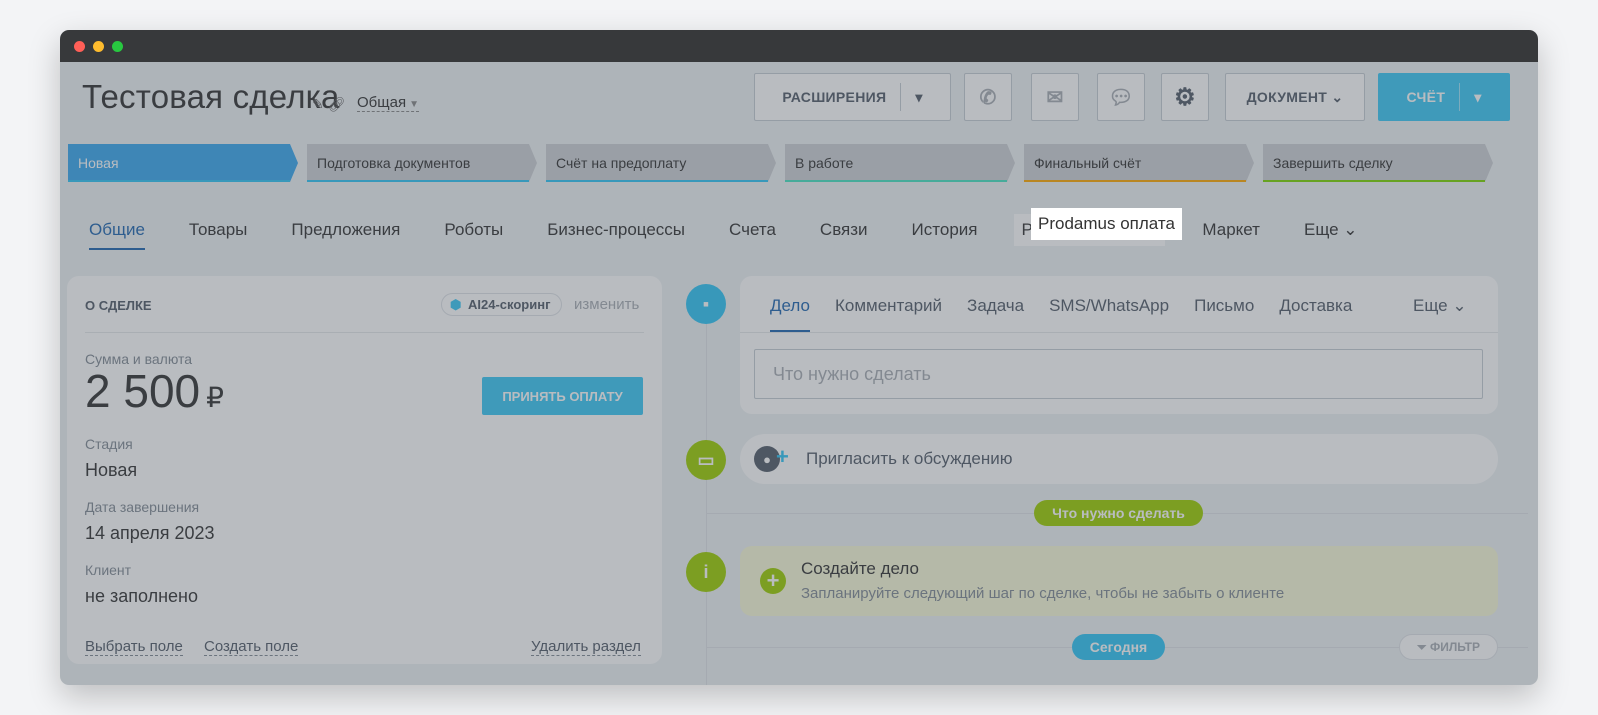 This screenshot has height=715, width=1598. I want to click on client-label: Клиент, so click(108, 570).